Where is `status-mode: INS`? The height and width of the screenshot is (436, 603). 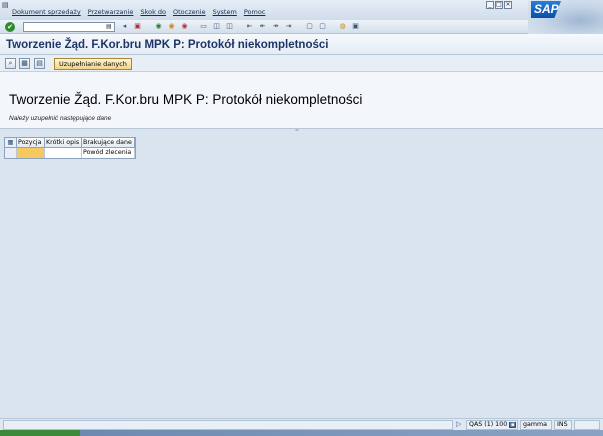 status-mode: INS is located at coordinates (563, 425).